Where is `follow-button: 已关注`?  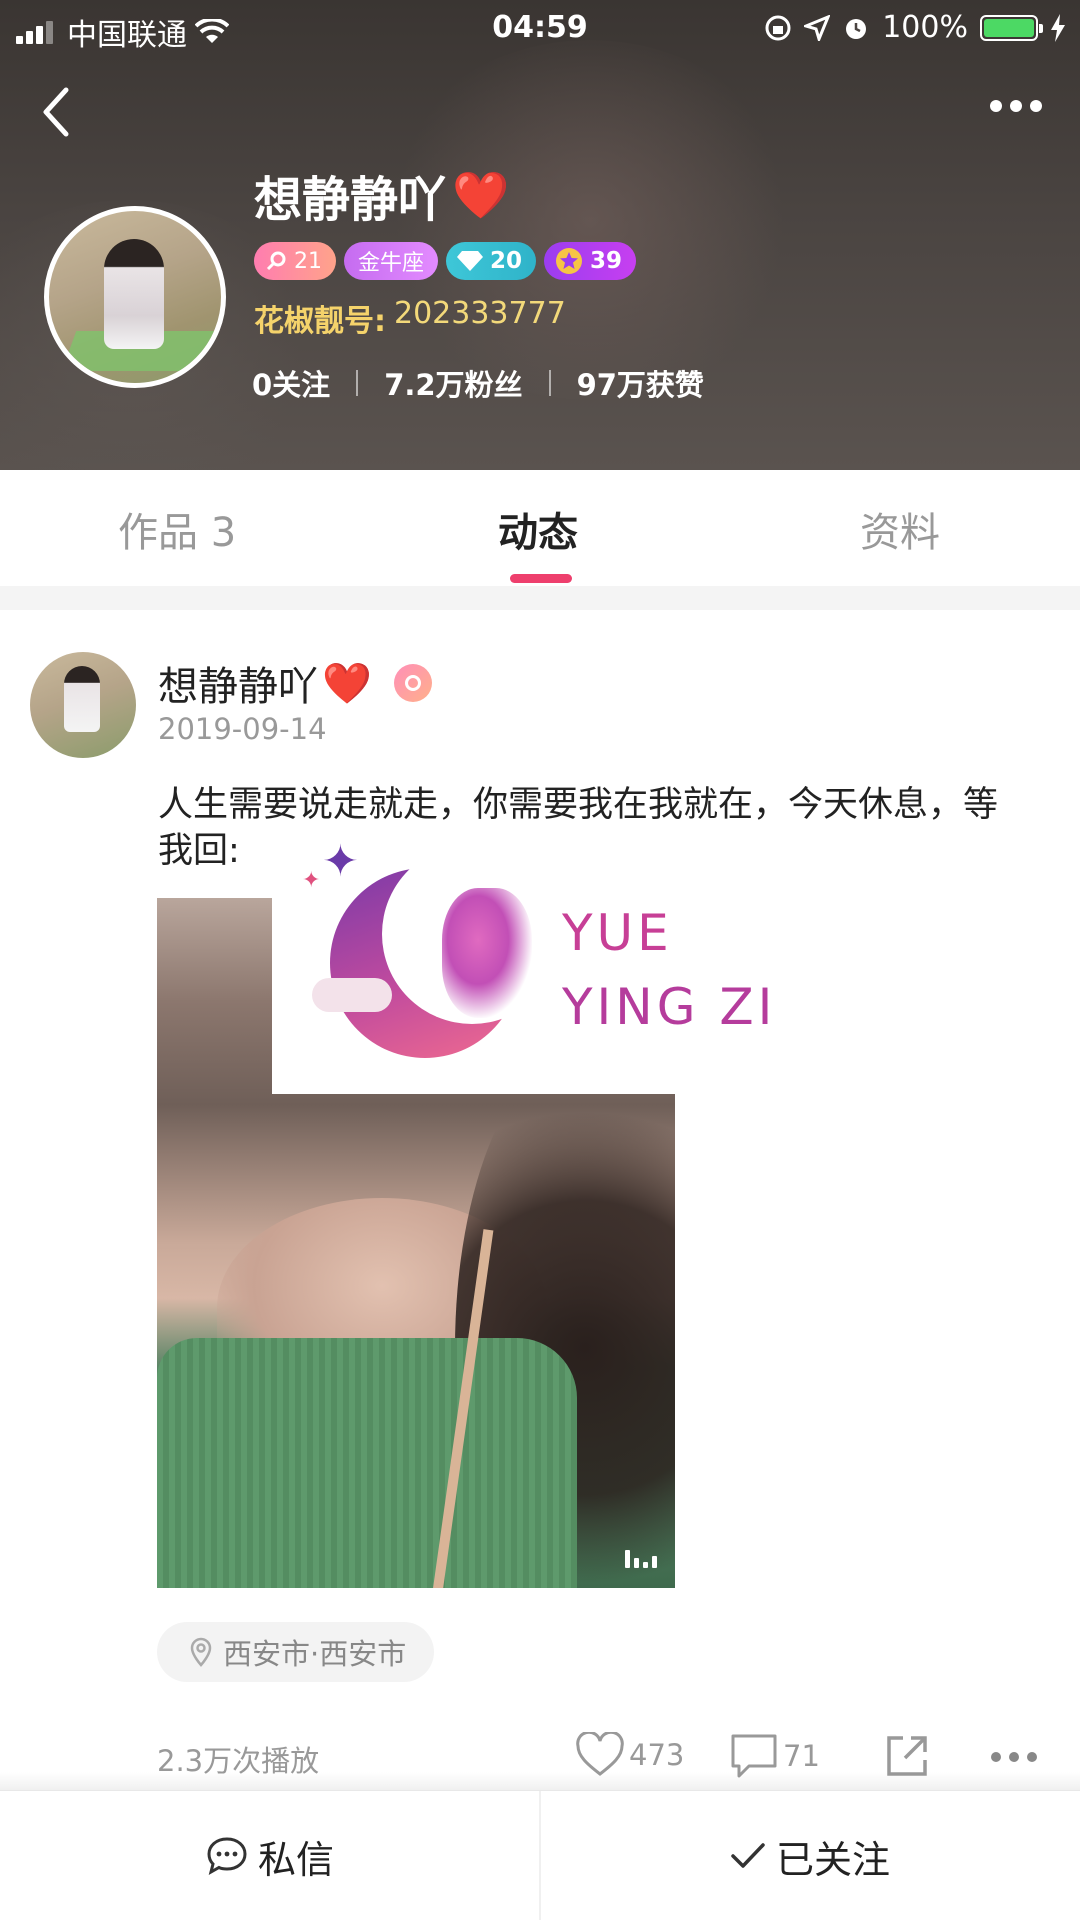 follow-button: 已关注 is located at coordinates (810, 1855).